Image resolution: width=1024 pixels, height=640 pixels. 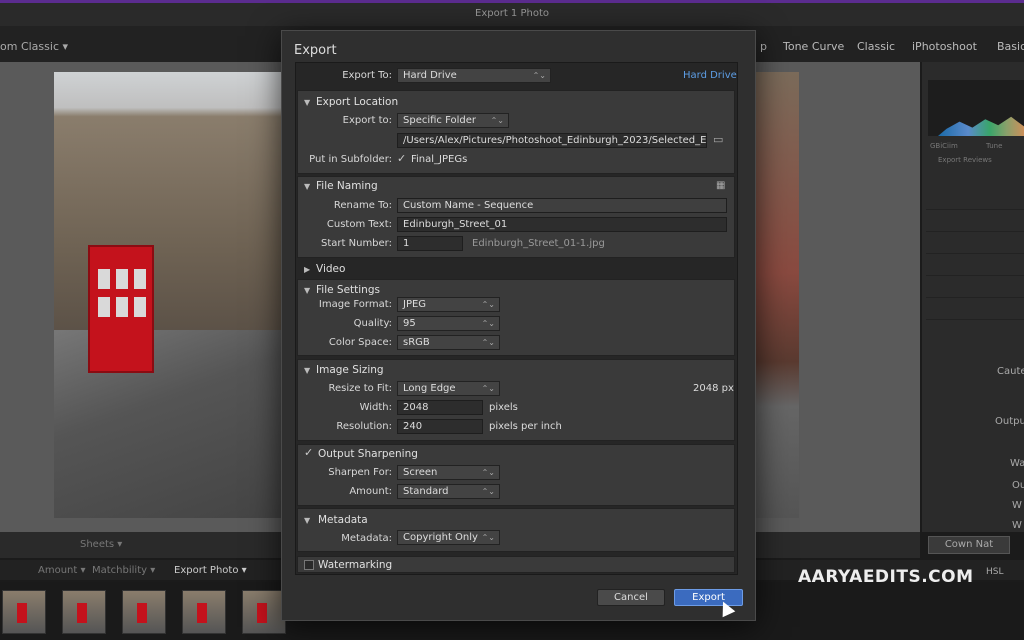 I want to click on quality-stepper: 95 ⌃⌄, so click(x=448, y=323).